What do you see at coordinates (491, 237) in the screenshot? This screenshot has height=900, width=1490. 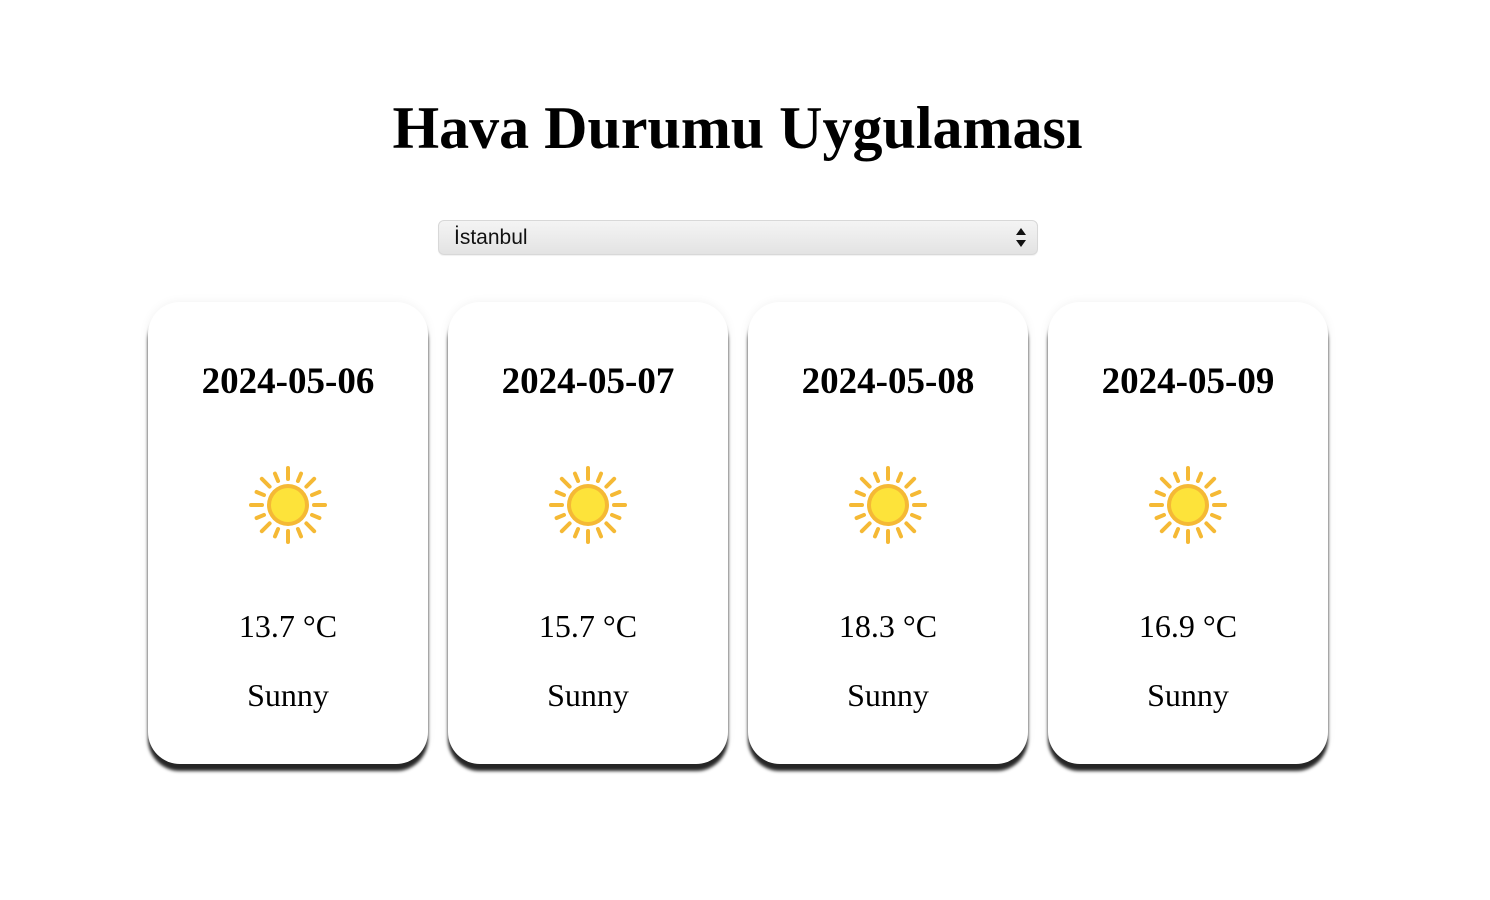 I see `city-select-value: İstanbul` at bounding box center [491, 237].